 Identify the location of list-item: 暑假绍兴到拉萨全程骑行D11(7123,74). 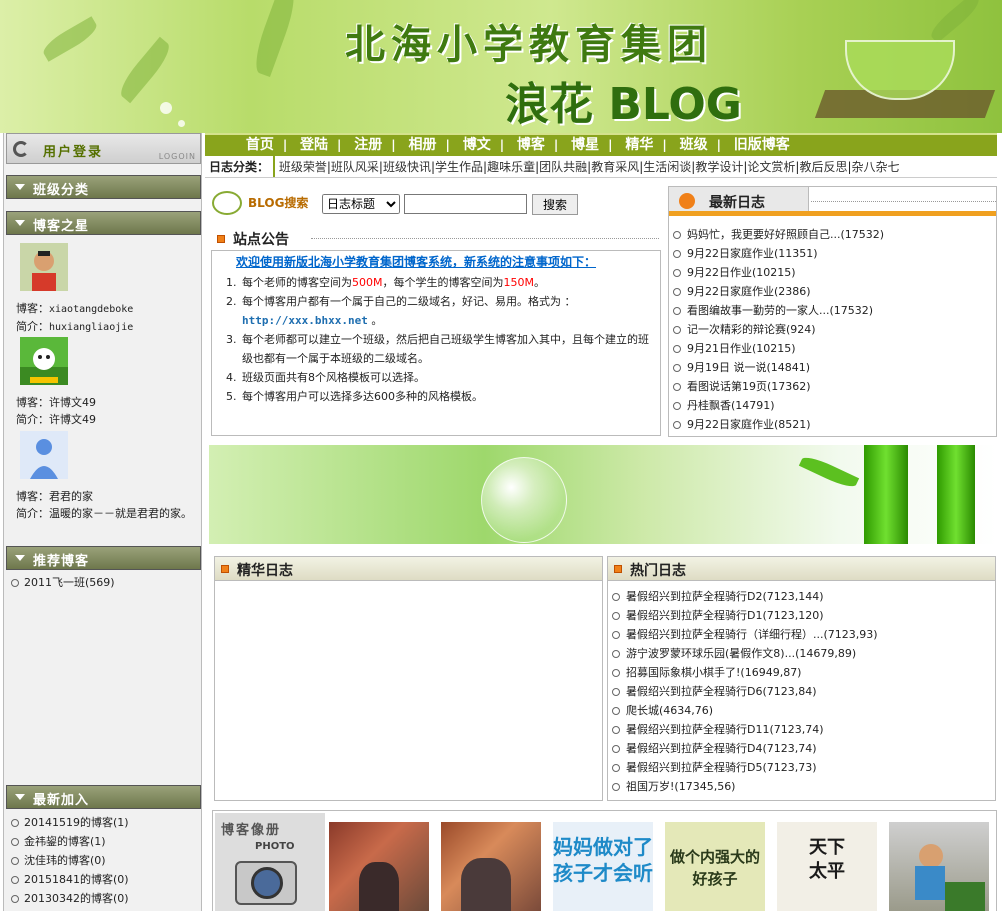
(802, 729).